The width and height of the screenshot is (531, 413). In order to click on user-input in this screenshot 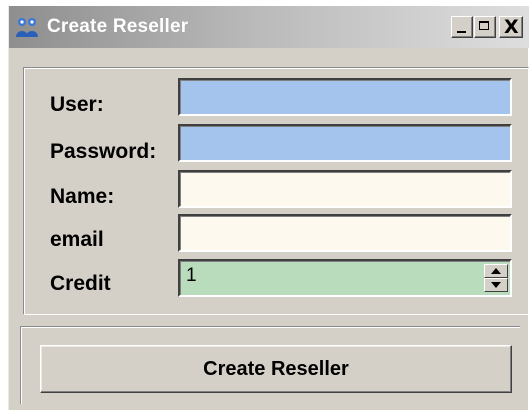, I will do `click(345, 97)`.